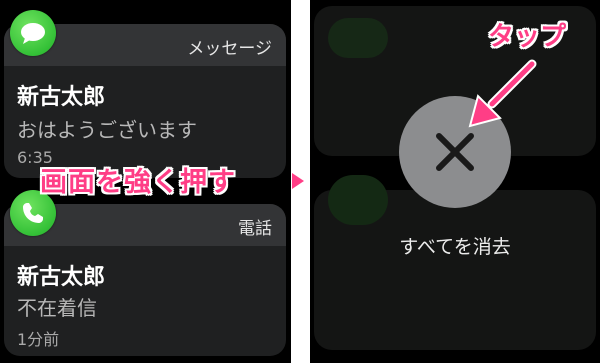 The width and height of the screenshot is (600, 363). Describe the element at coordinates (33, 33) in the screenshot. I see `message-bubble-icon` at that location.